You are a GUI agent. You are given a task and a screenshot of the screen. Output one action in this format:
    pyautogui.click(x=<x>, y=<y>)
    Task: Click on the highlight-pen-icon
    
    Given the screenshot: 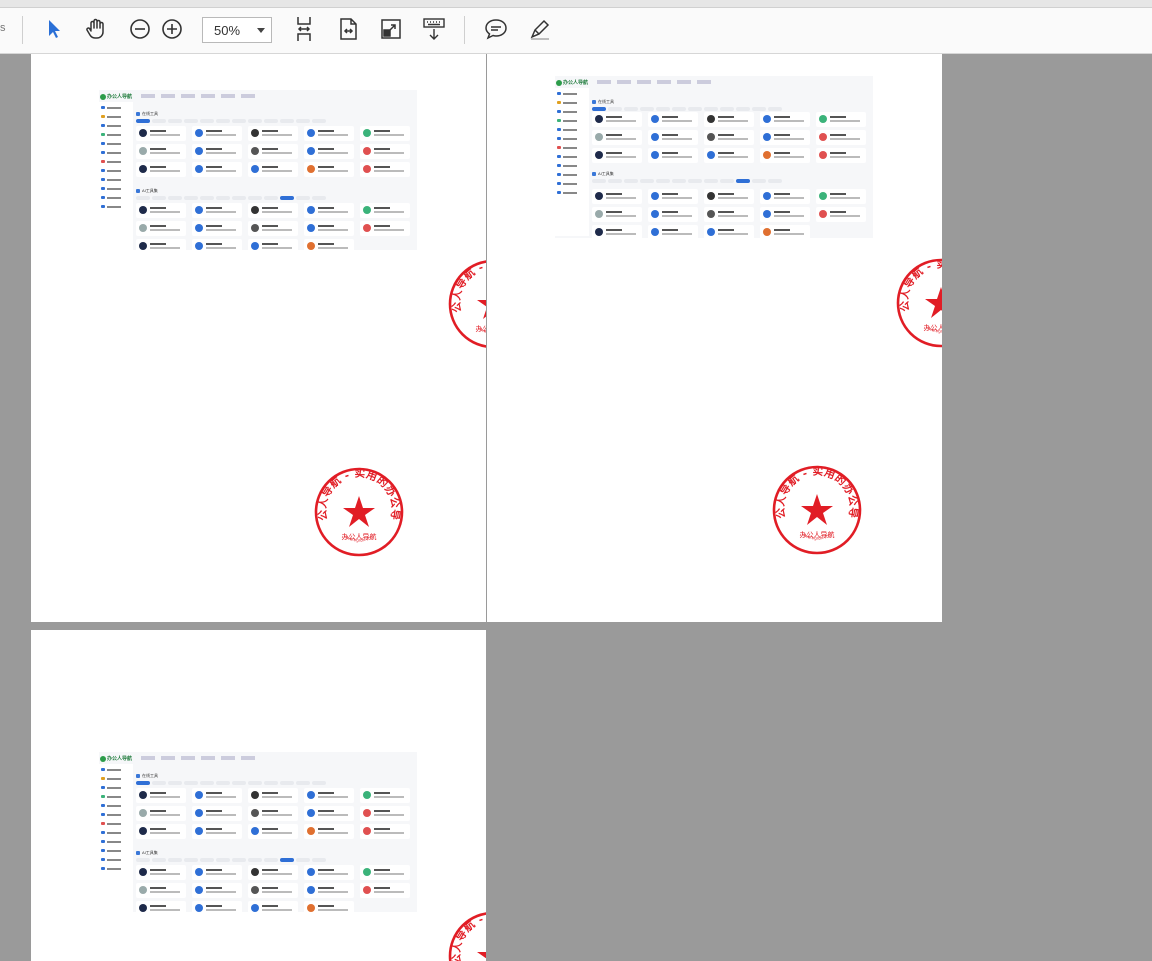 What is the action you would take?
    pyautogui.click(x=540, y=29)
    